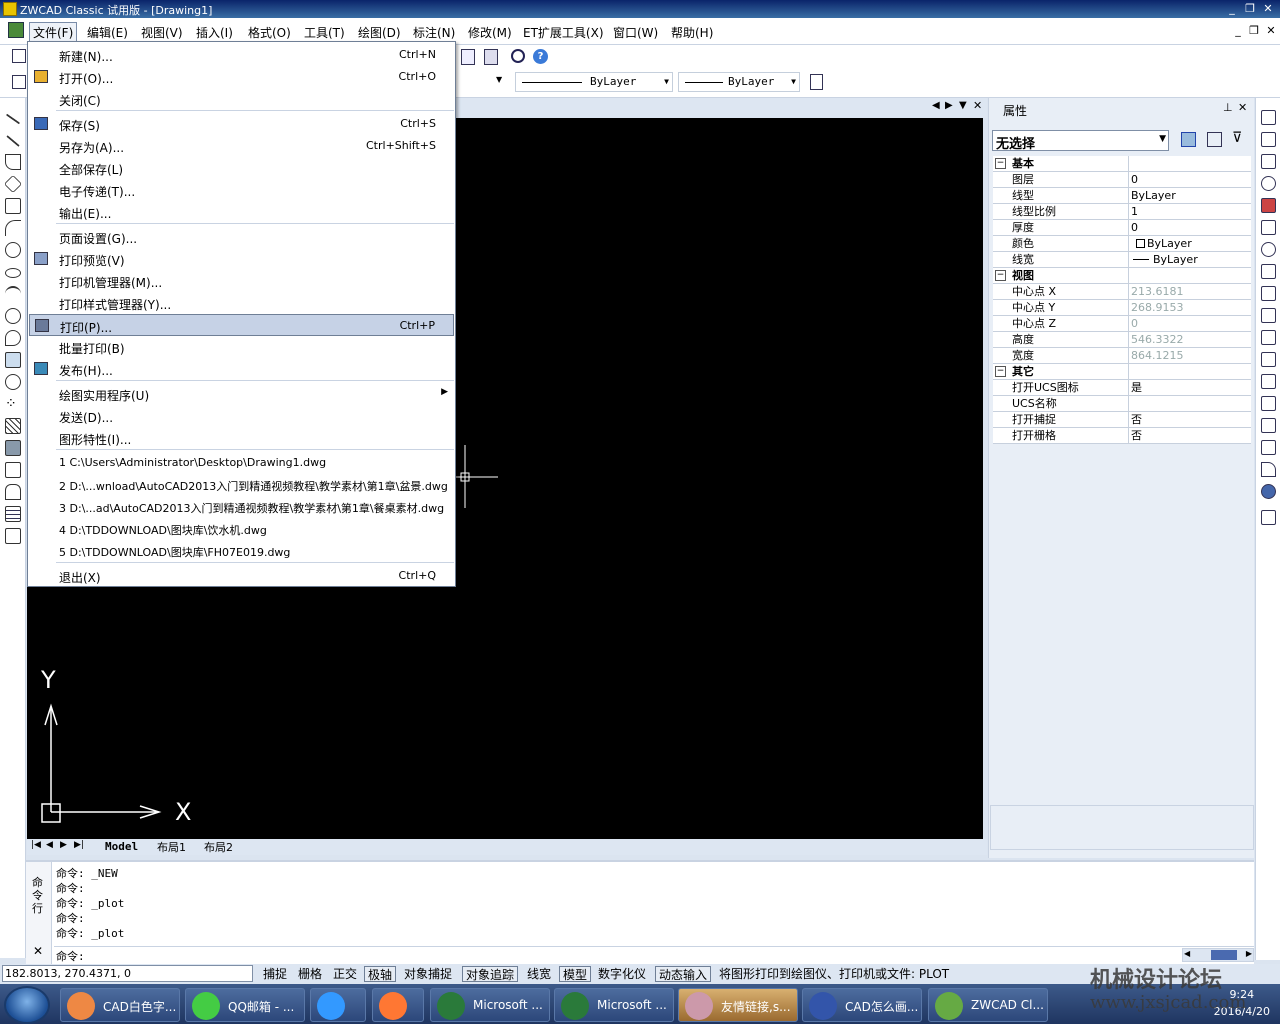 Image resolution: width=1280 pixels, height=1024 pixels. Describe the element at coordinates (1122, 276) in the screenshot. I see `property-group: − 视图` at that location.